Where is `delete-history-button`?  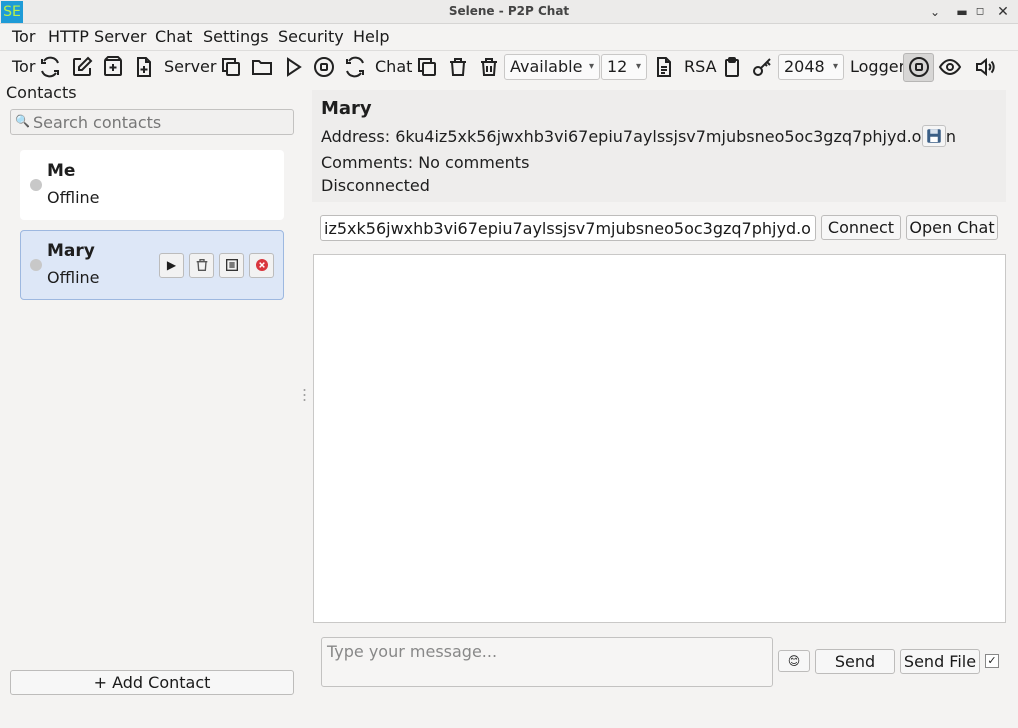
delete-history-button is located at coordinates (201, 265).